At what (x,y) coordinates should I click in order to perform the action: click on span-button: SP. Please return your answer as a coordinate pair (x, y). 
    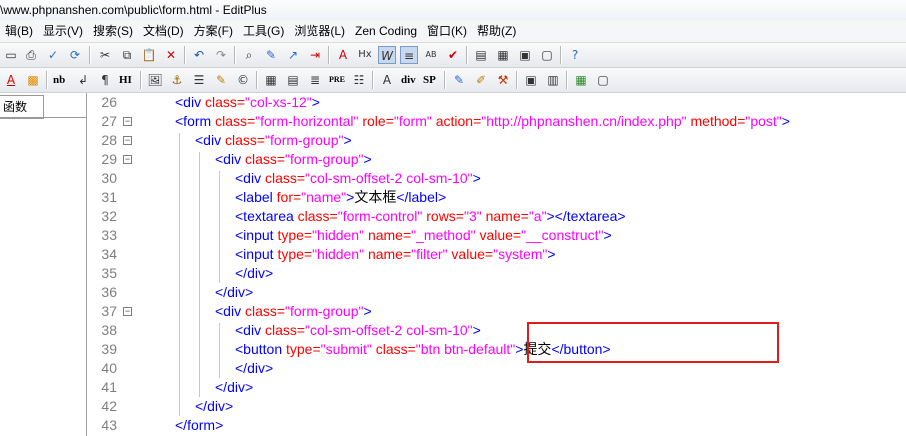
    Looking at the image, I should click on (429, 80).